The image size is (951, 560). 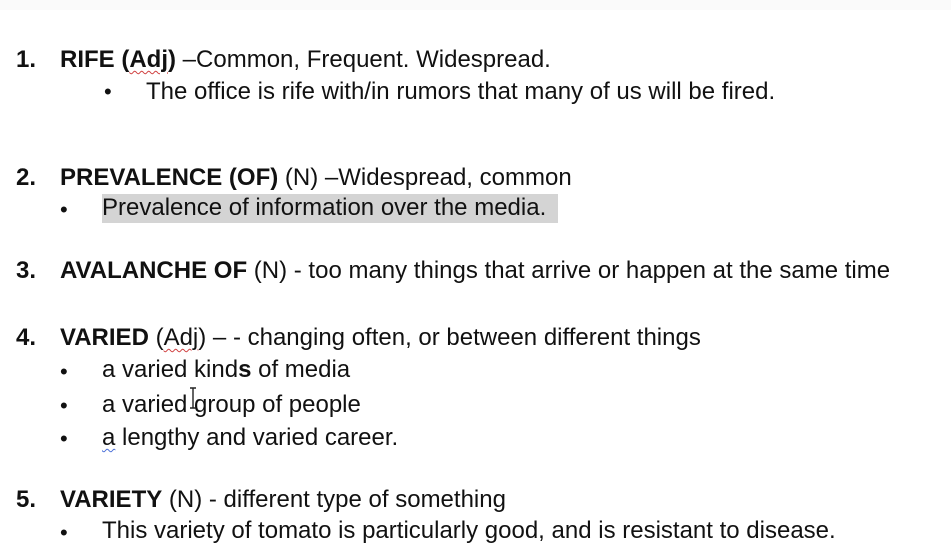 I want to click on entry-heading: PREVALENCE (OF) (N) –Widespread, common, so click(x=316, y=178).